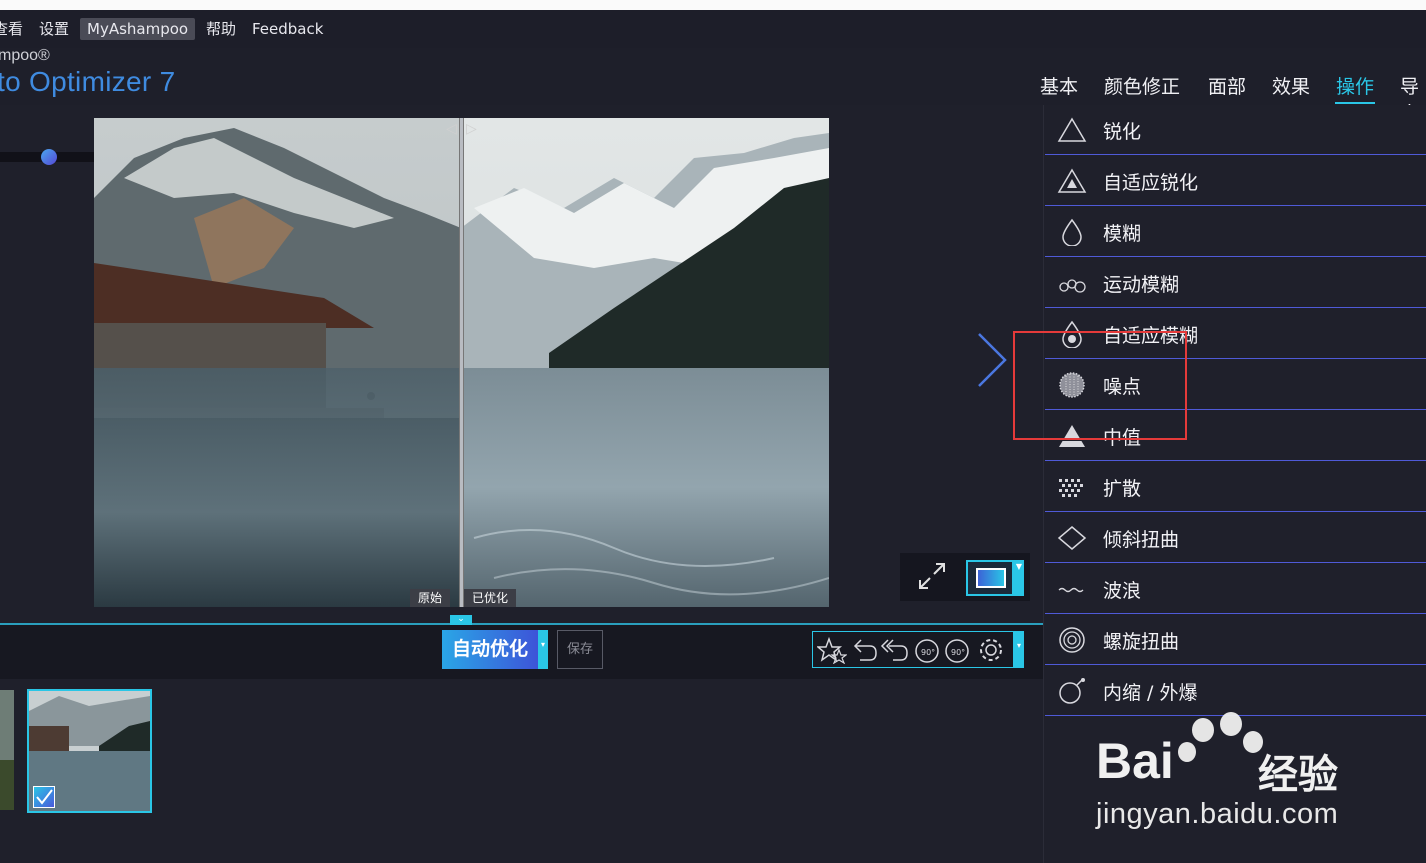  Describe the element at coordinates (471, 129) in the screenshot. I see `split-right-arrow-icon: ▷` at that location.